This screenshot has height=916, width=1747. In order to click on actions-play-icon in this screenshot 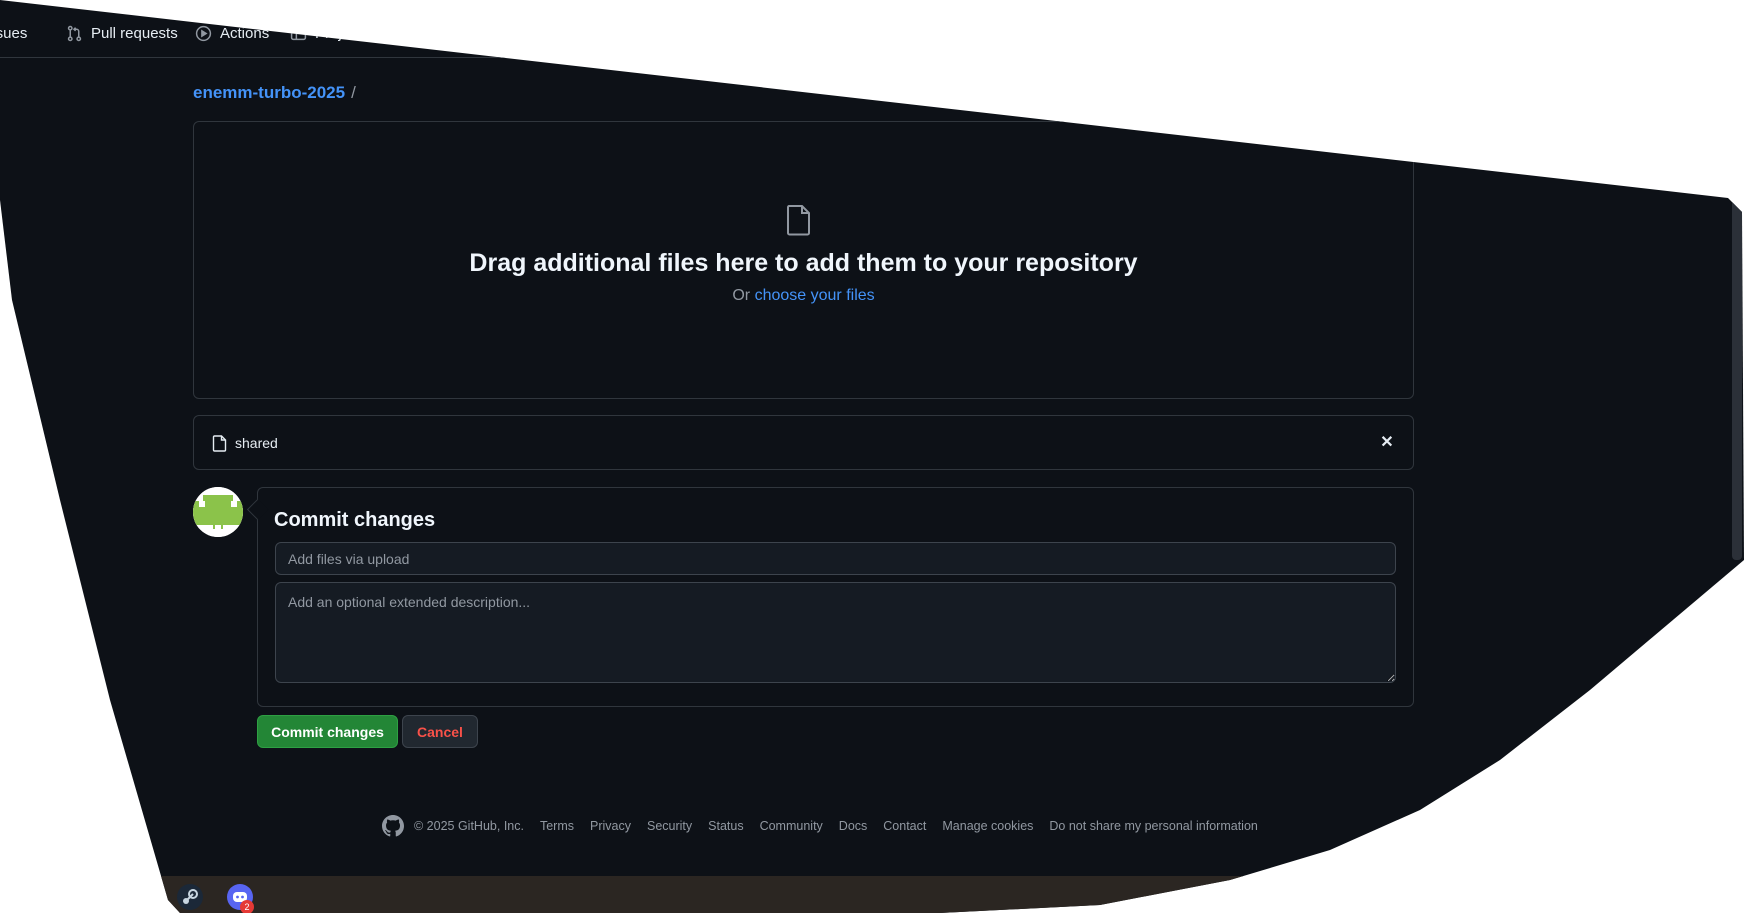, I will do `click(203, 33)`.